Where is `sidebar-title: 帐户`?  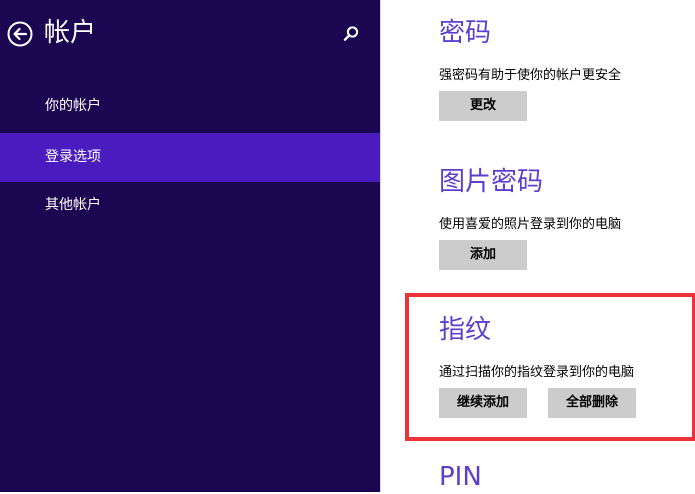 sidebar-title: 帐户 is located at coordinates (70, 33).